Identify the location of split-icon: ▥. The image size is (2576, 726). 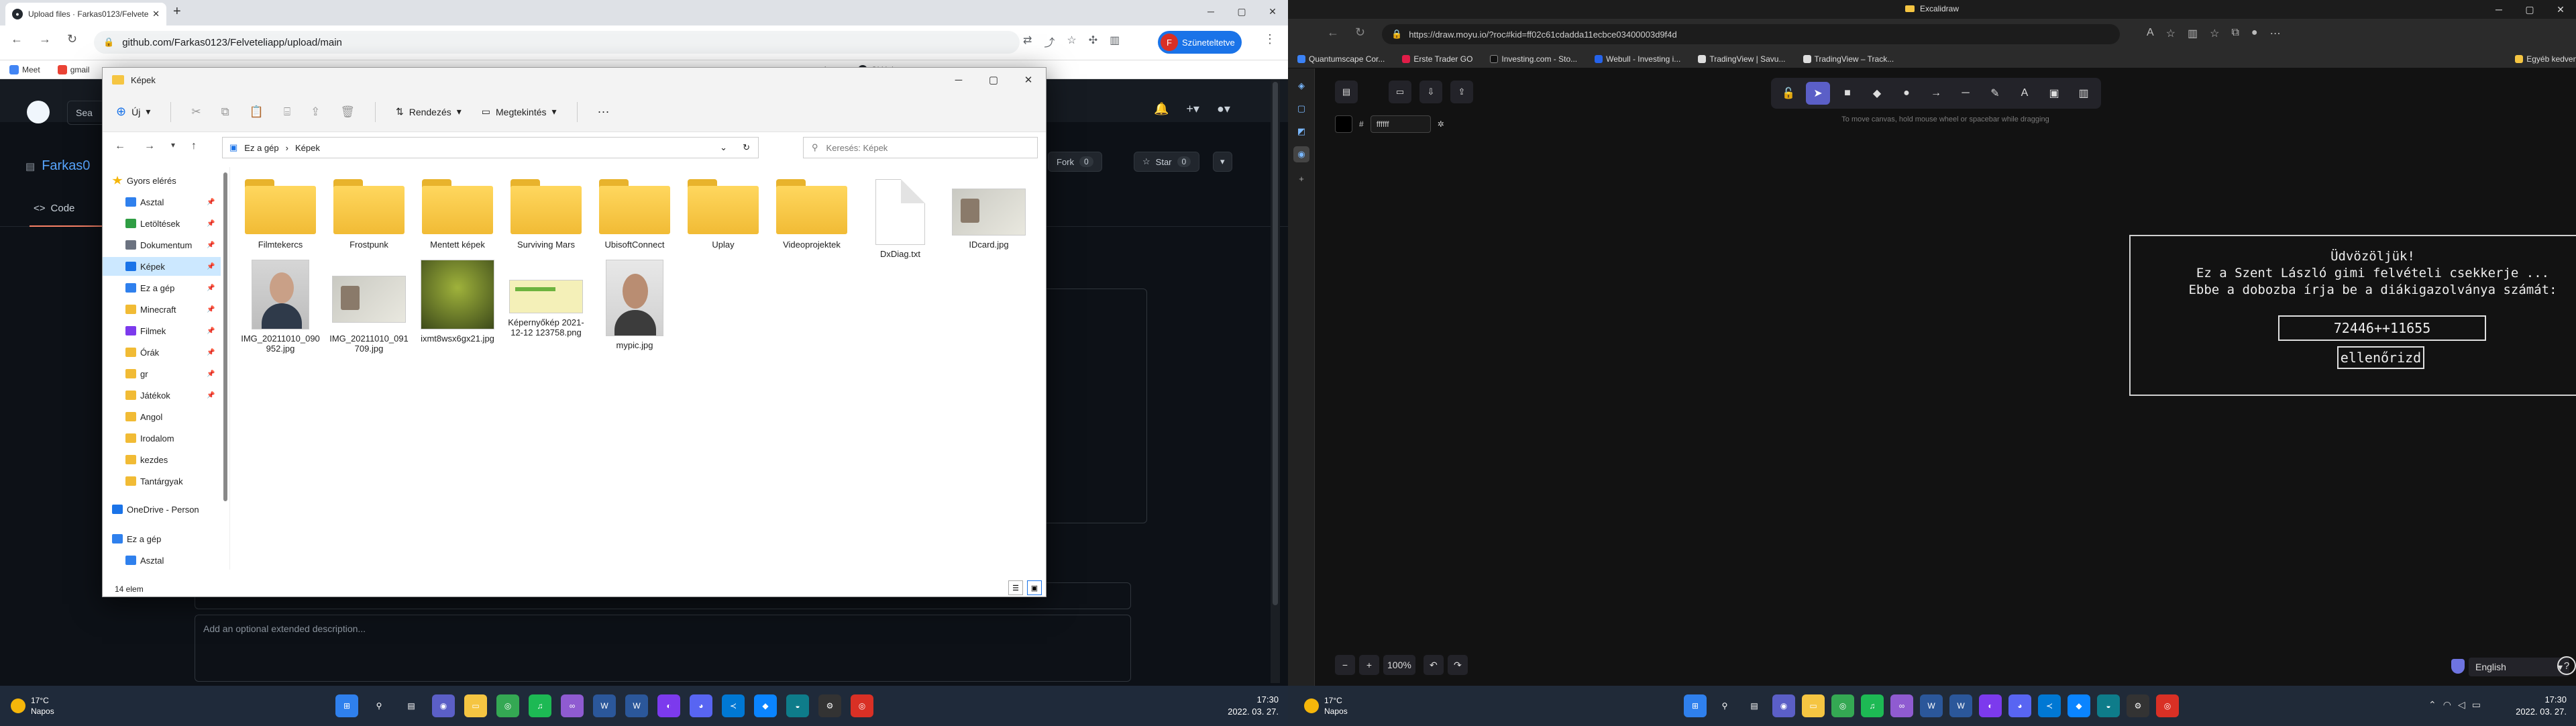
(2193, 34).